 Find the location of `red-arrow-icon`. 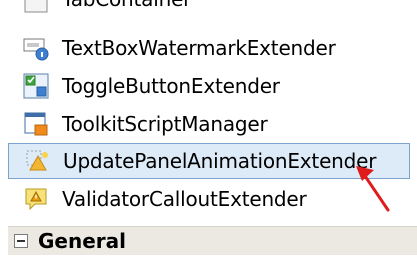

red-arrow-icon is located at coordinates (373, 189).